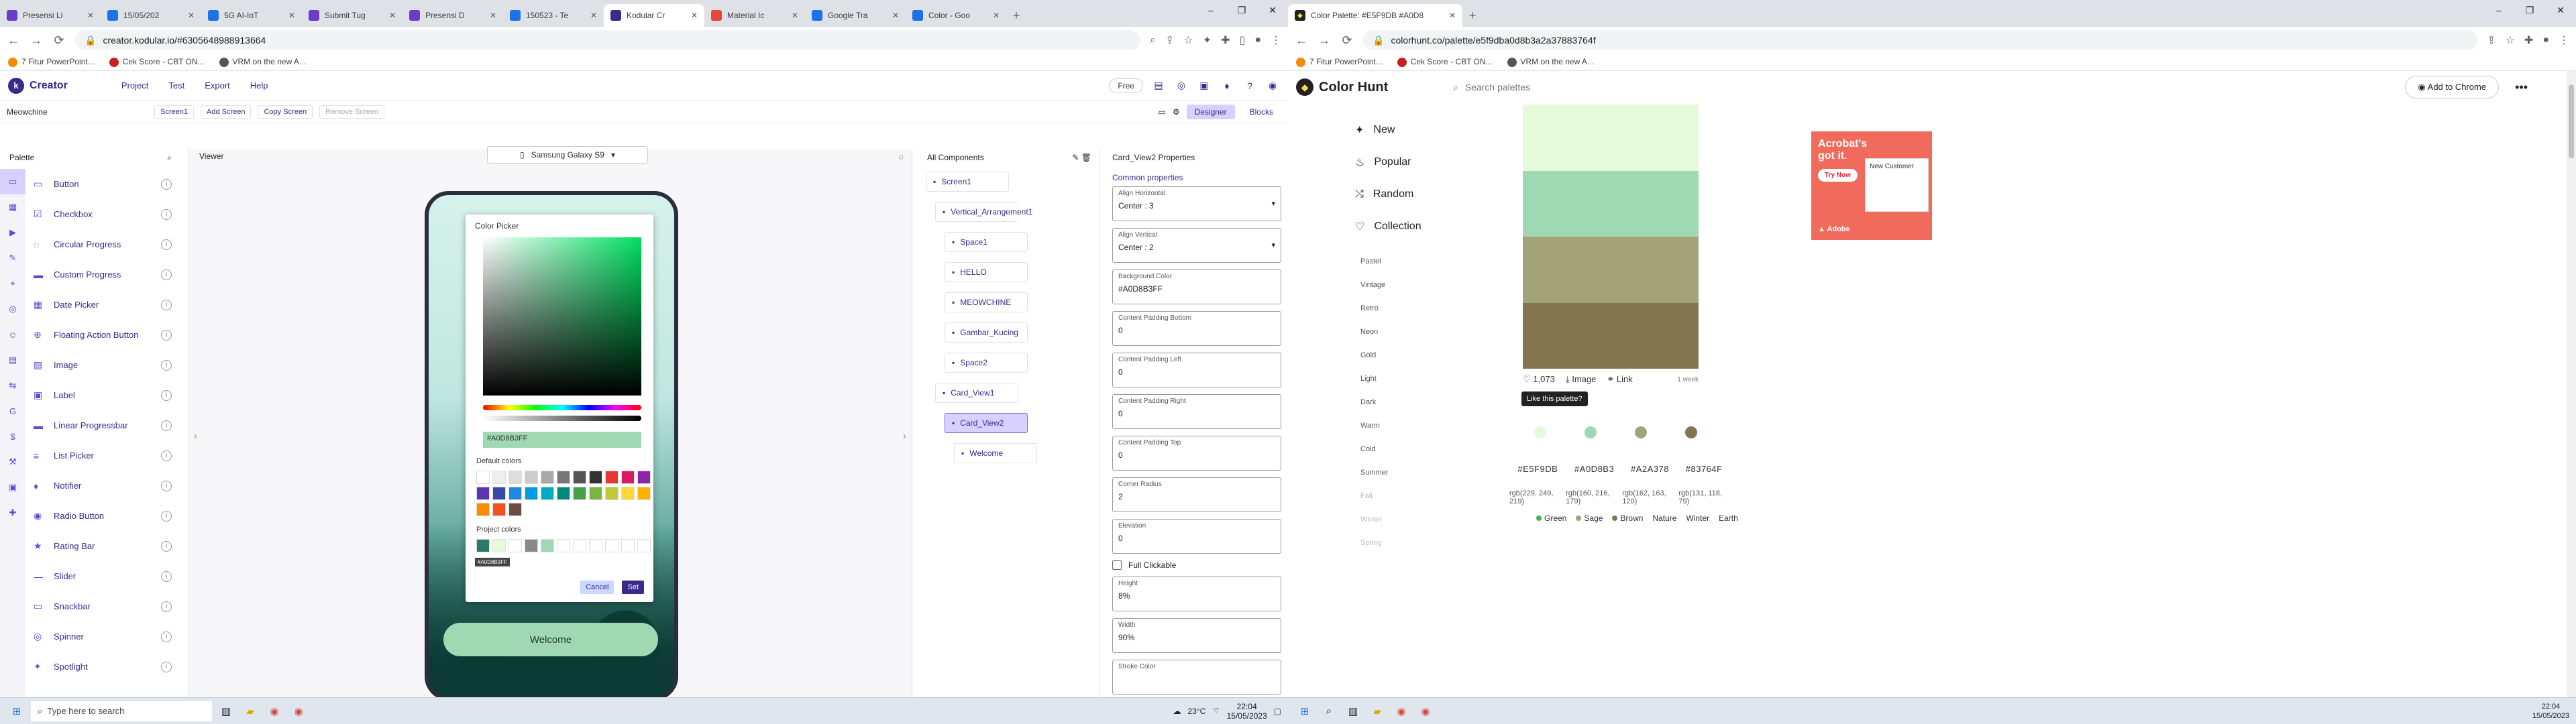  Describe the element at coordinates (104, 274) in the screenshot. I see `palette-item: ▬ Custom Progress i` at that location.